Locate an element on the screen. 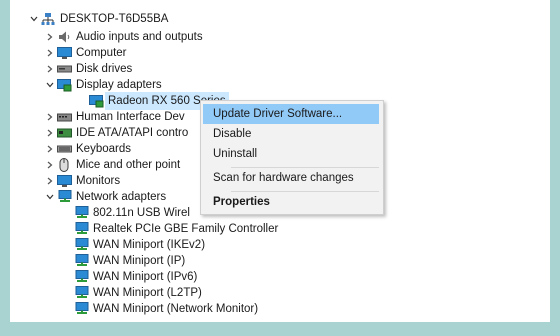  keyboard-icon is located at coordinates (64, 149).